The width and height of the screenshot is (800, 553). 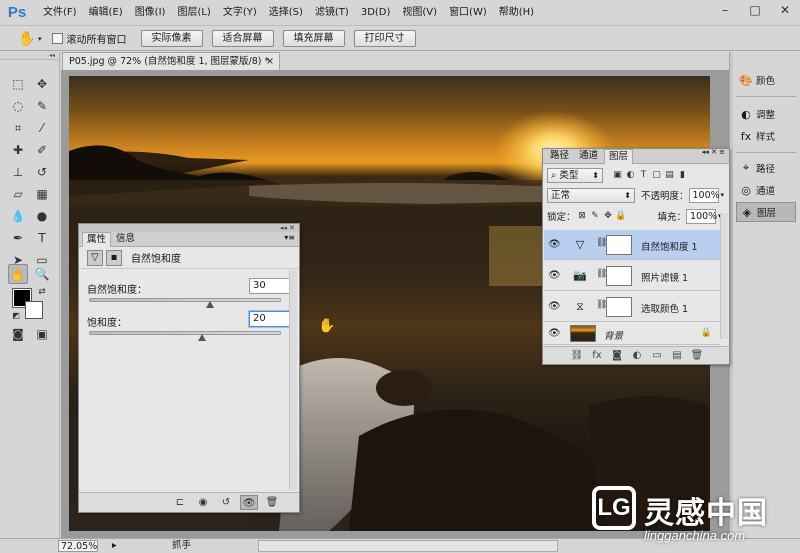 I want to click on document-close-icon: ×, so click(x=270, y=61).